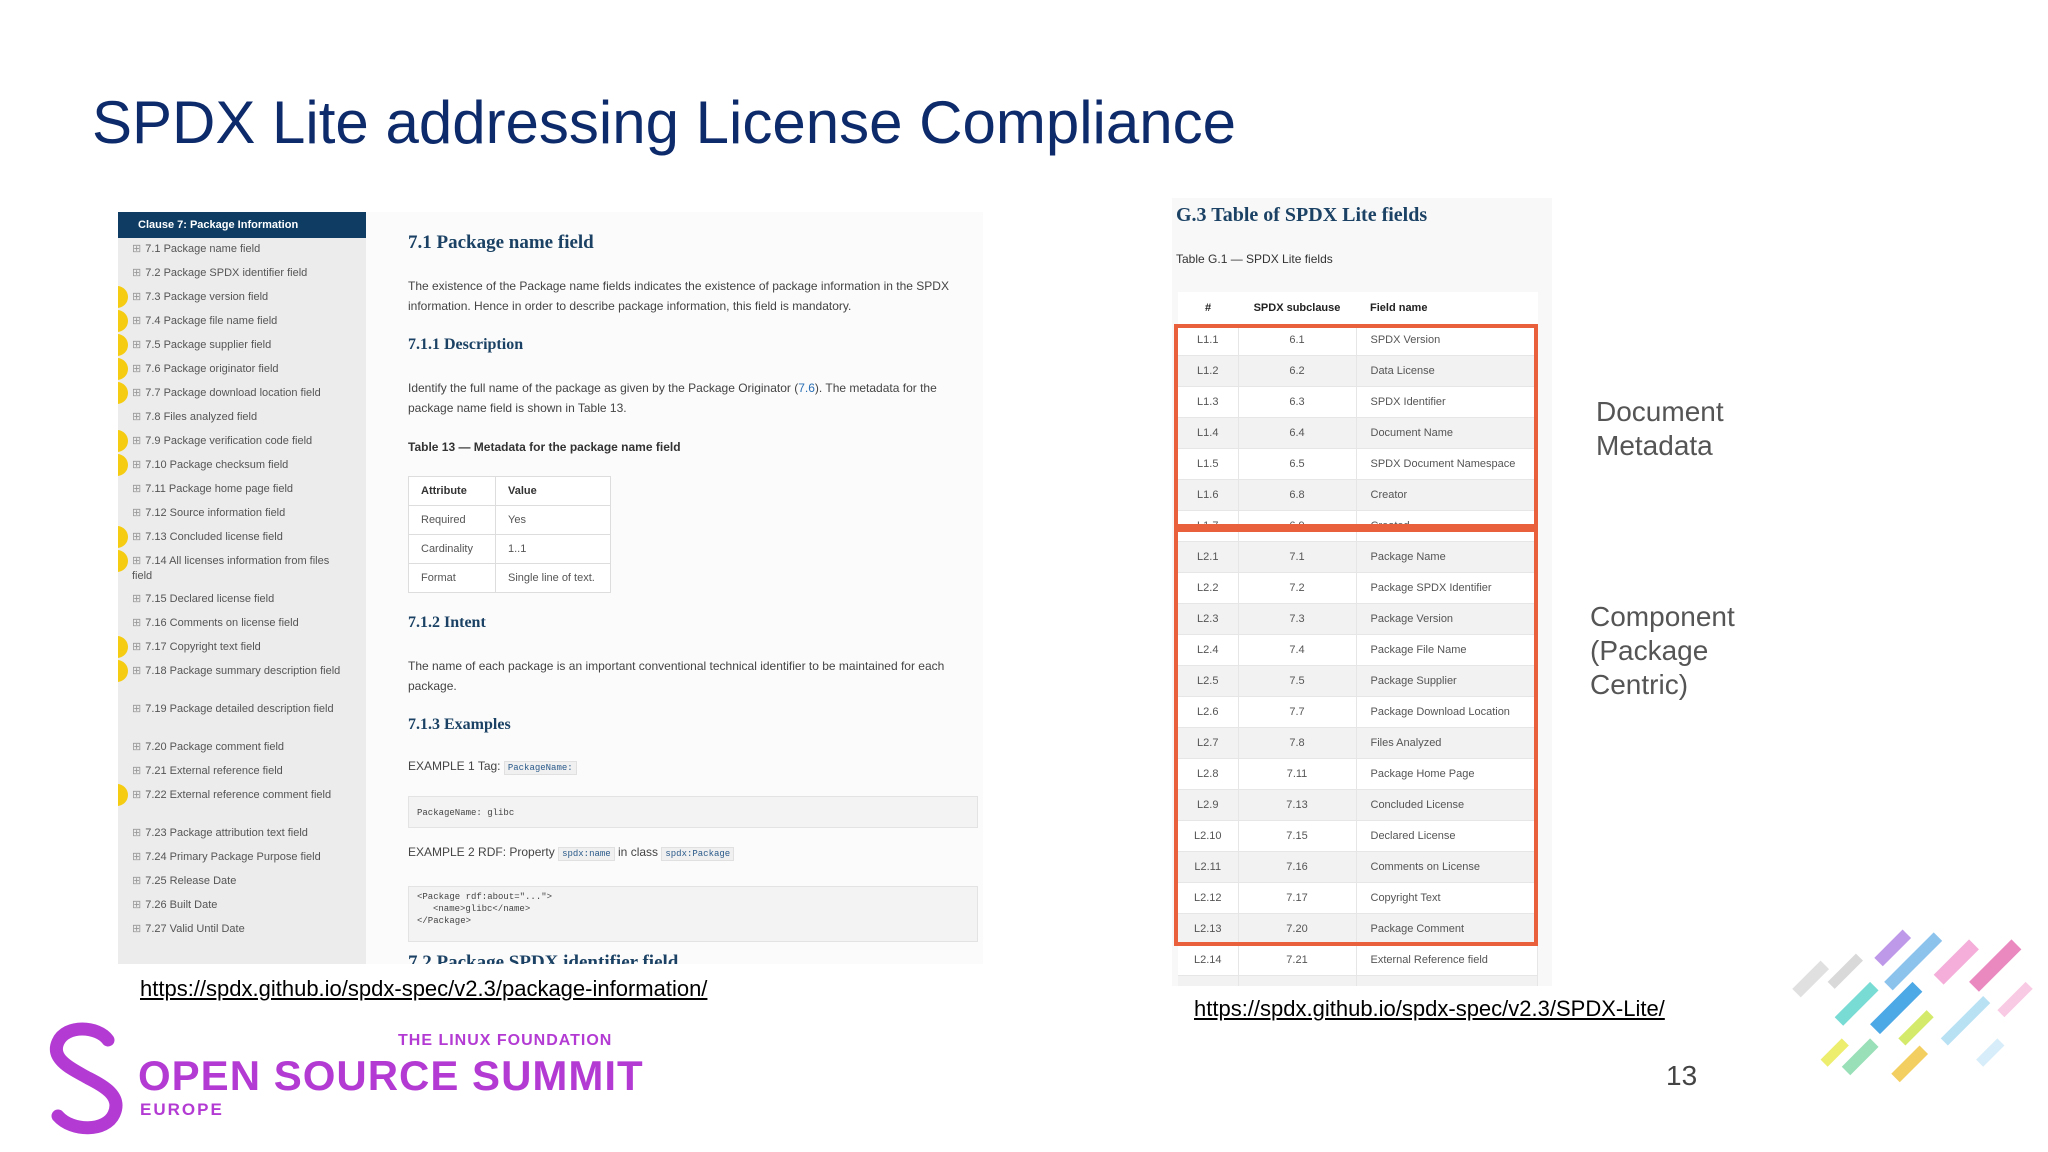 Image resolution: width=2048 pixels, height=1152 pixels. Describe the element at coordinates (241, 599) in the screenshot. I see `toc-item: ⊞ 7.15 Declared license field` at that location.